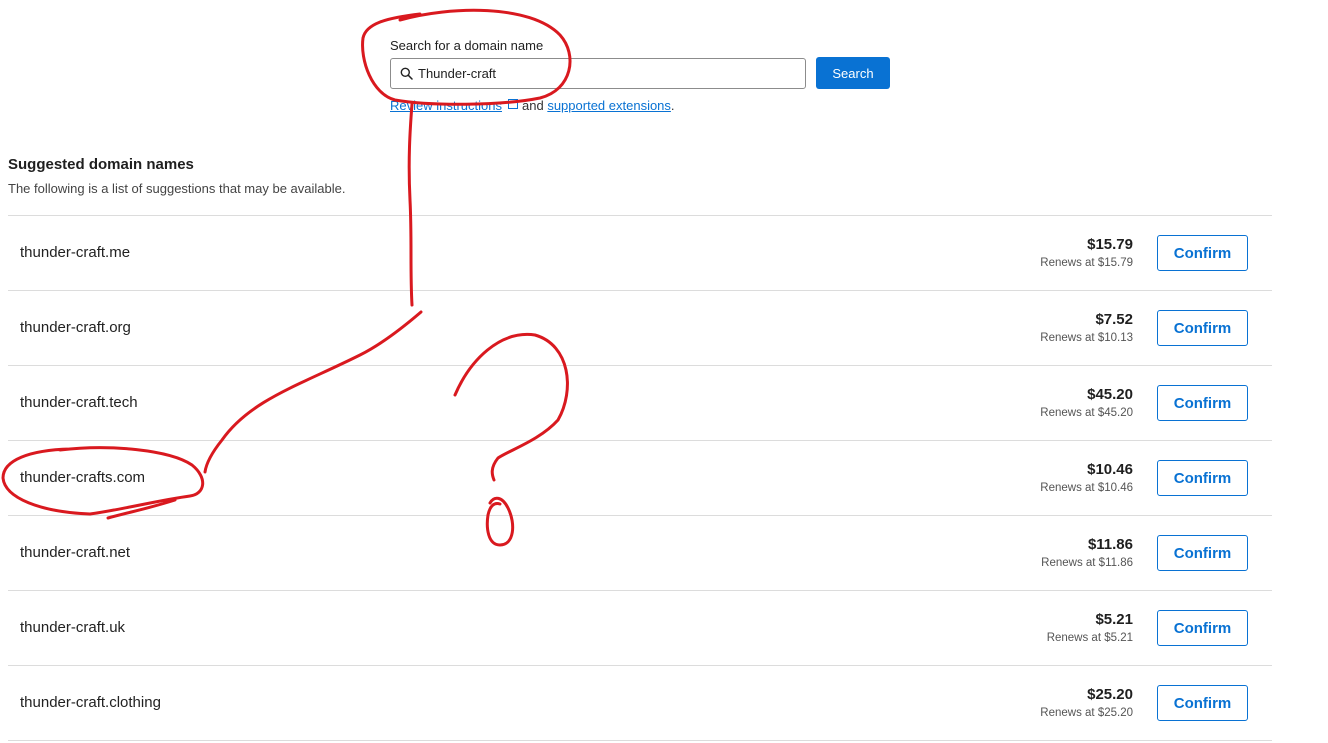 This screenshot has width=1328, height=743. Describe the element at coordinates (1110, 244) in the screenshot. I see `price: $15.79` at that location.